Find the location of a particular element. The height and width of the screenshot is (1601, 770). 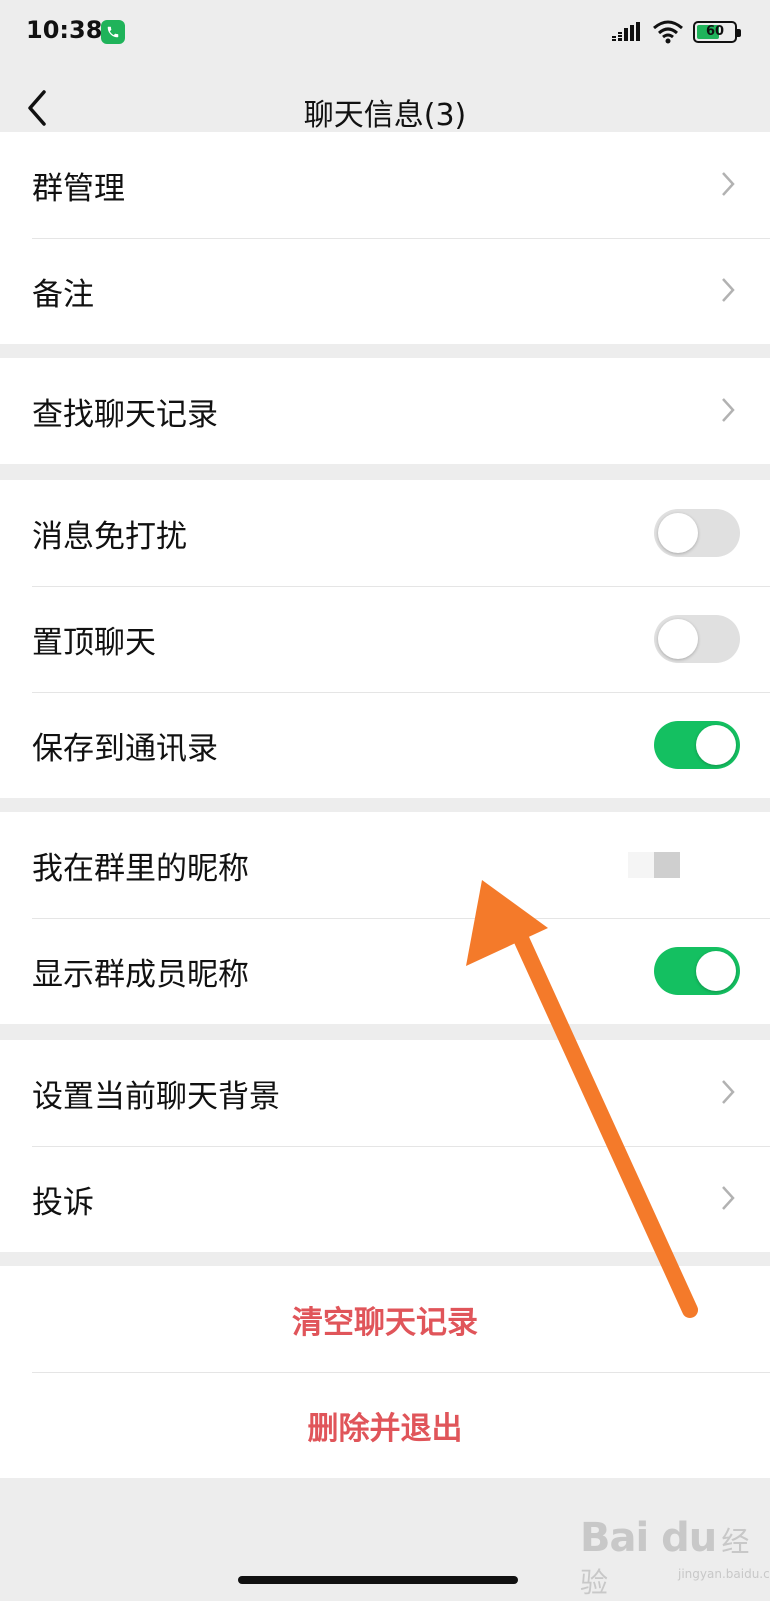

group-misc: 设置当前聊天背景 投诉 is located at coordinates (385, 1146).